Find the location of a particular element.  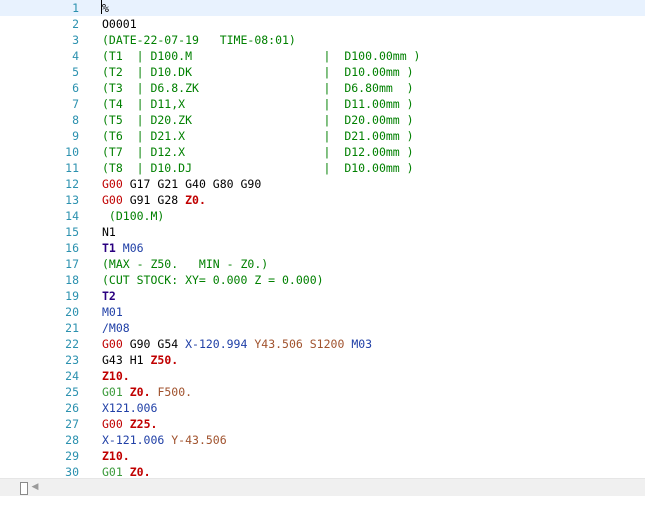

code-line: 10 (T7 | D12.X | D12.00mm ) is located at coordinates (322, 152).